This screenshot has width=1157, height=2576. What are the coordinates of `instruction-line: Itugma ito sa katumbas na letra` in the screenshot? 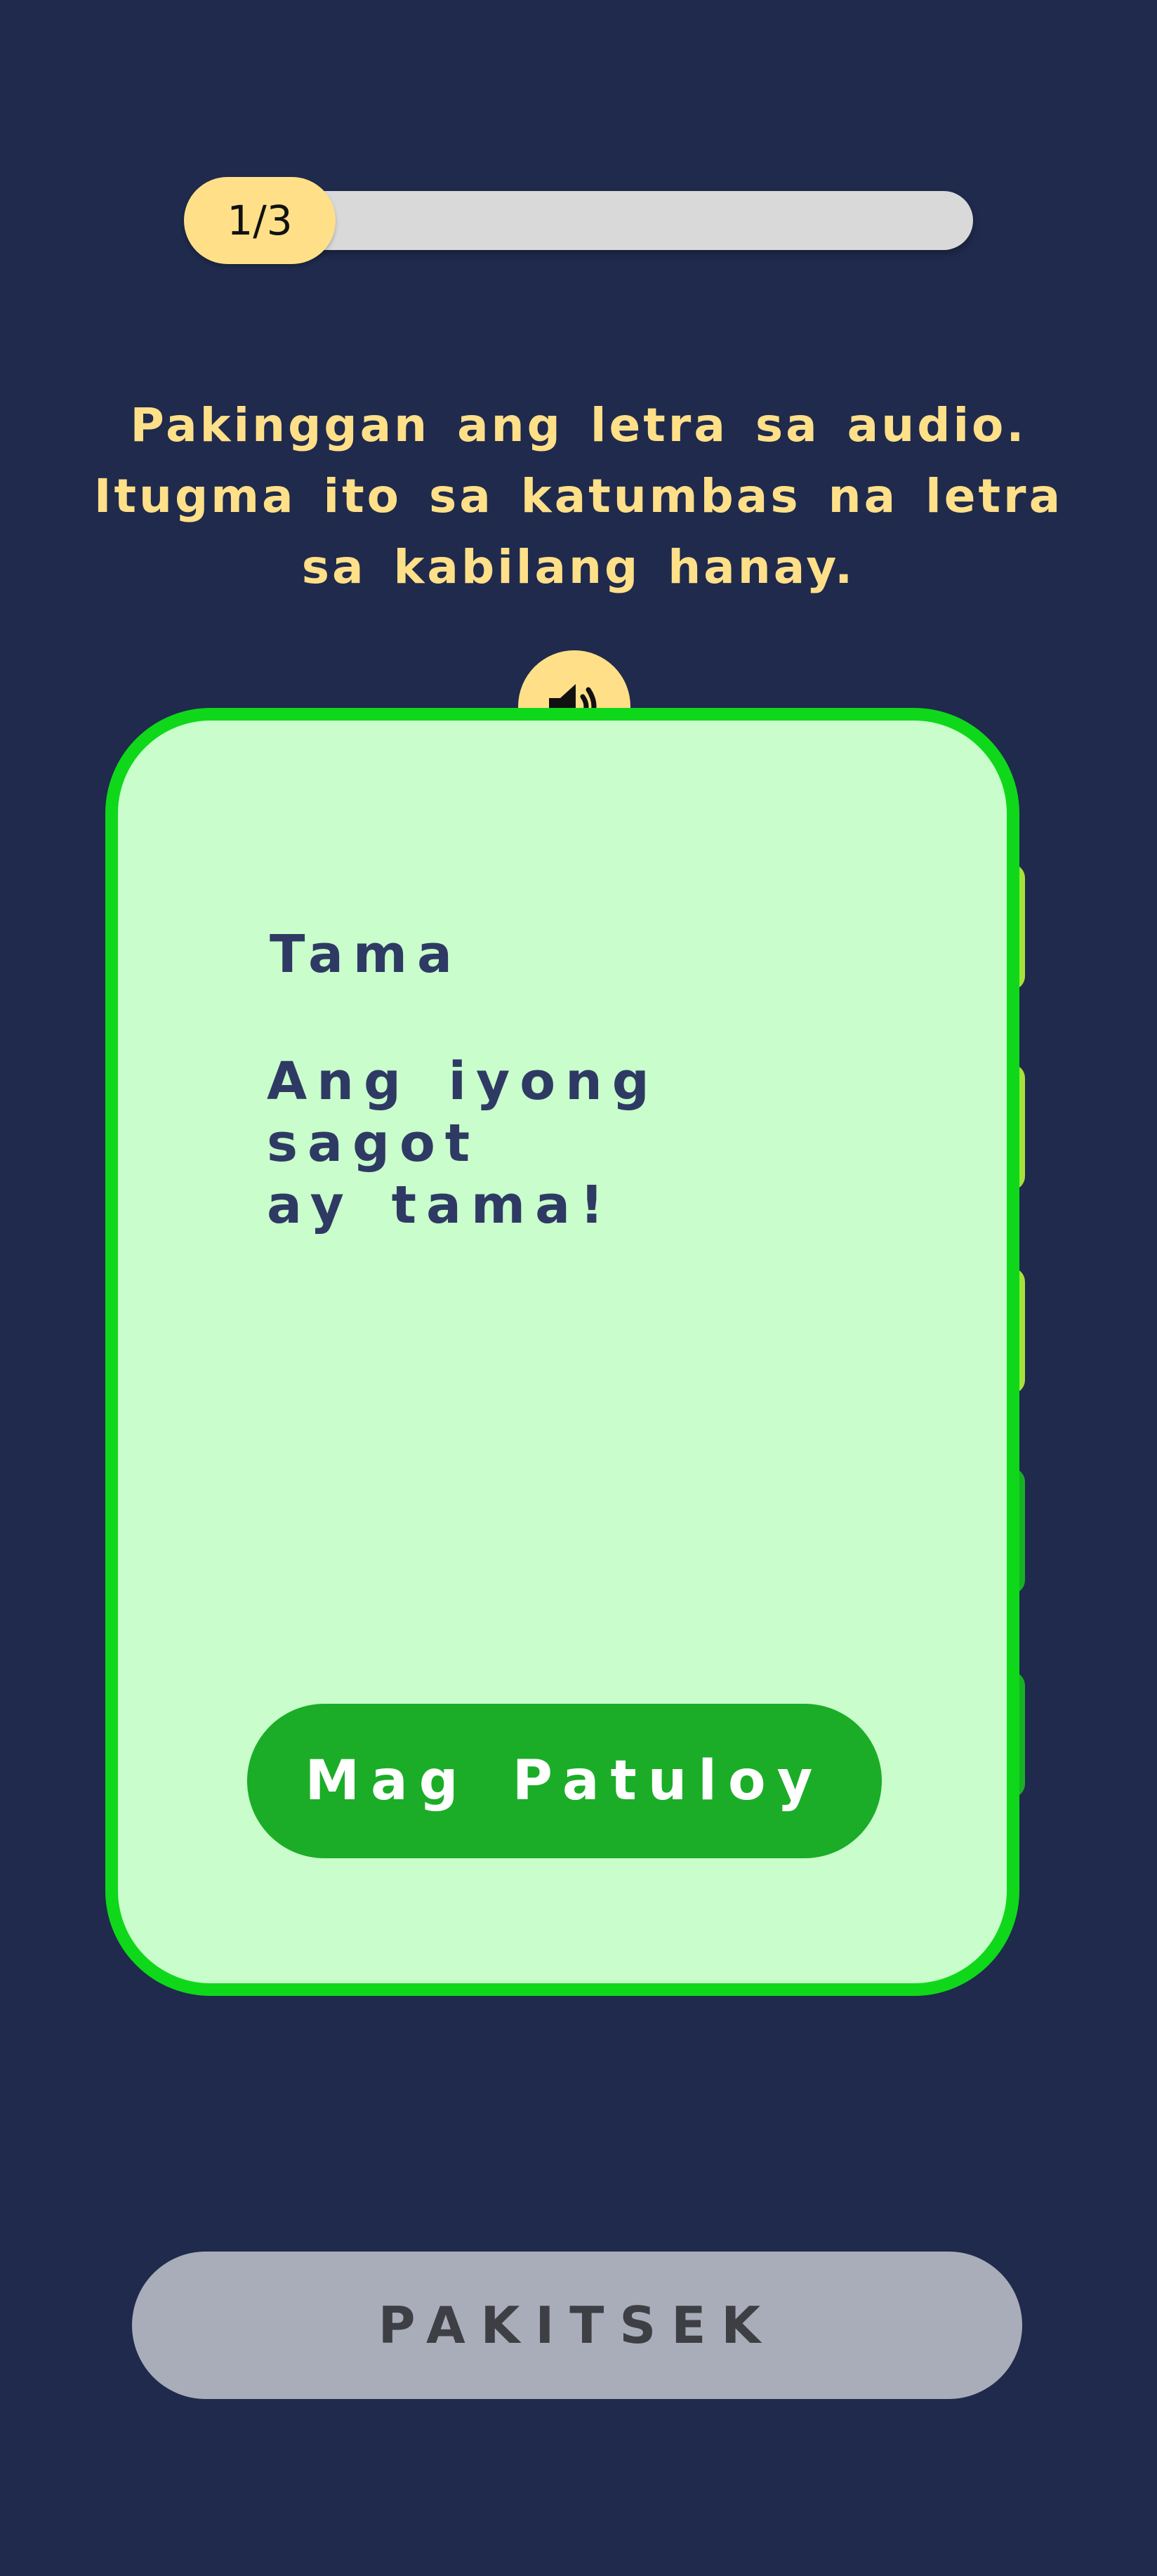 It's located at (578, 496).